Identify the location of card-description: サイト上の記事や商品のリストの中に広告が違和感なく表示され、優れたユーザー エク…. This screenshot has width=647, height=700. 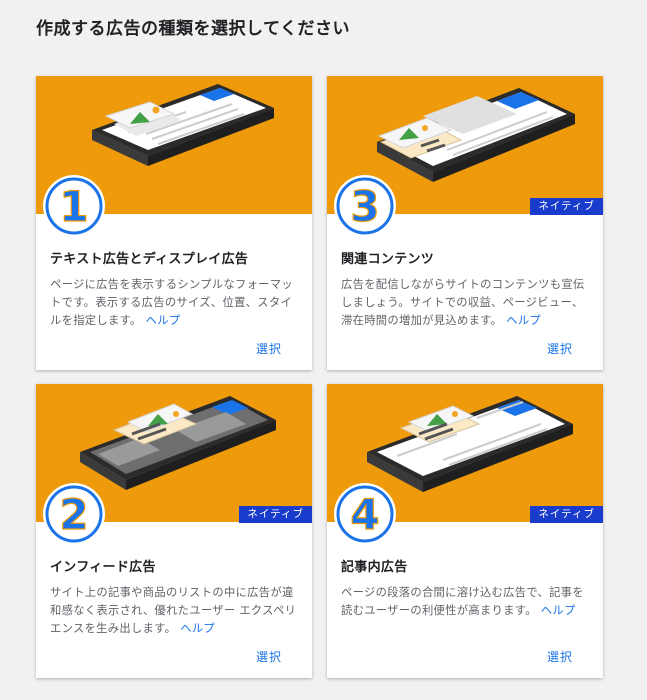
(176, 611).